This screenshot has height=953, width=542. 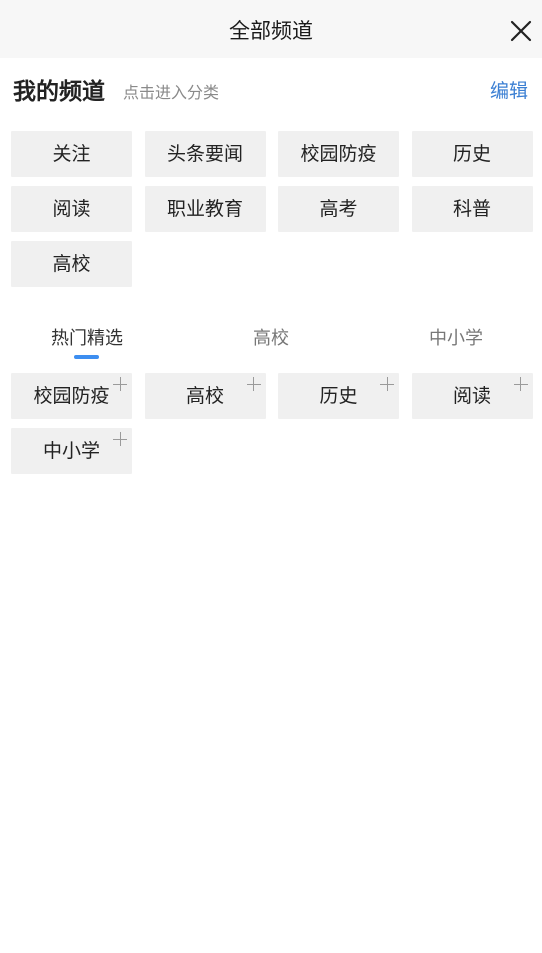 I want to click on channel-chip: 高考, so click(x=338, y=209).